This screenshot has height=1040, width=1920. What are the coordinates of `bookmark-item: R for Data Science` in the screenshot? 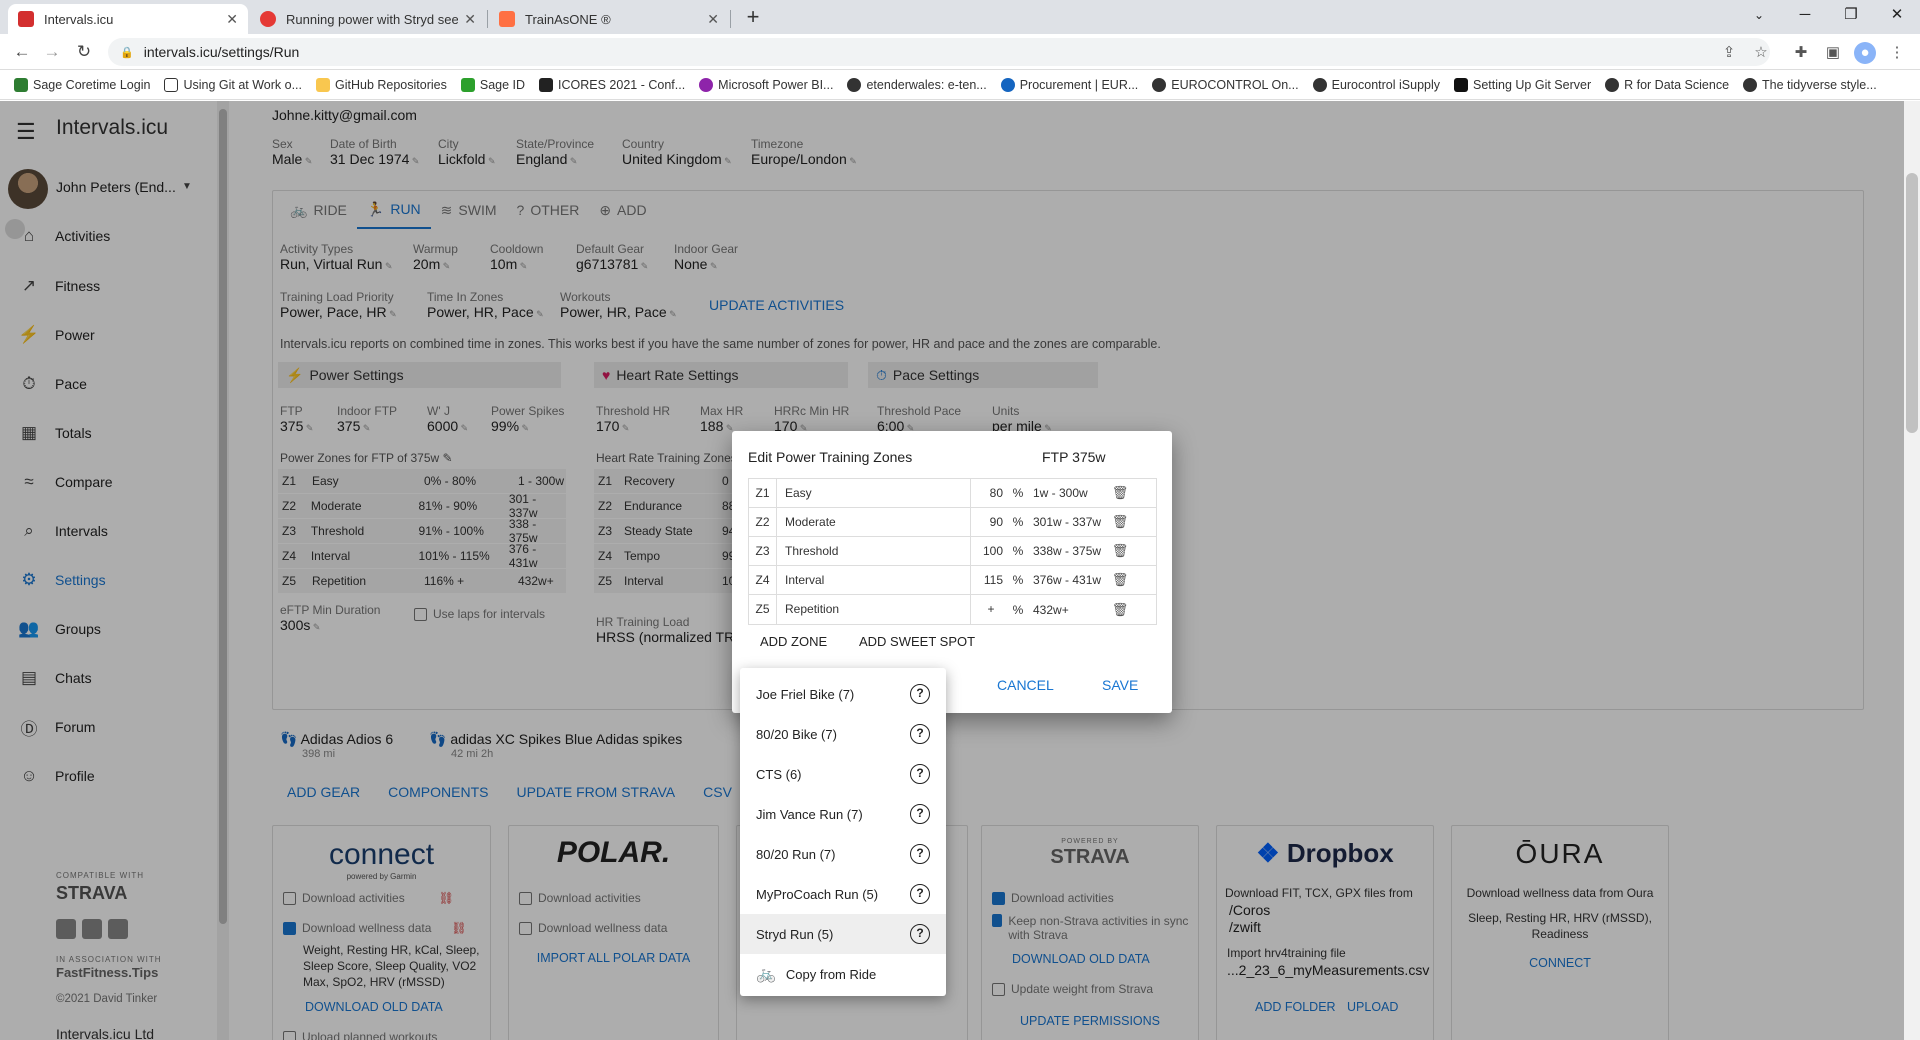 It's located at (1667, 84).